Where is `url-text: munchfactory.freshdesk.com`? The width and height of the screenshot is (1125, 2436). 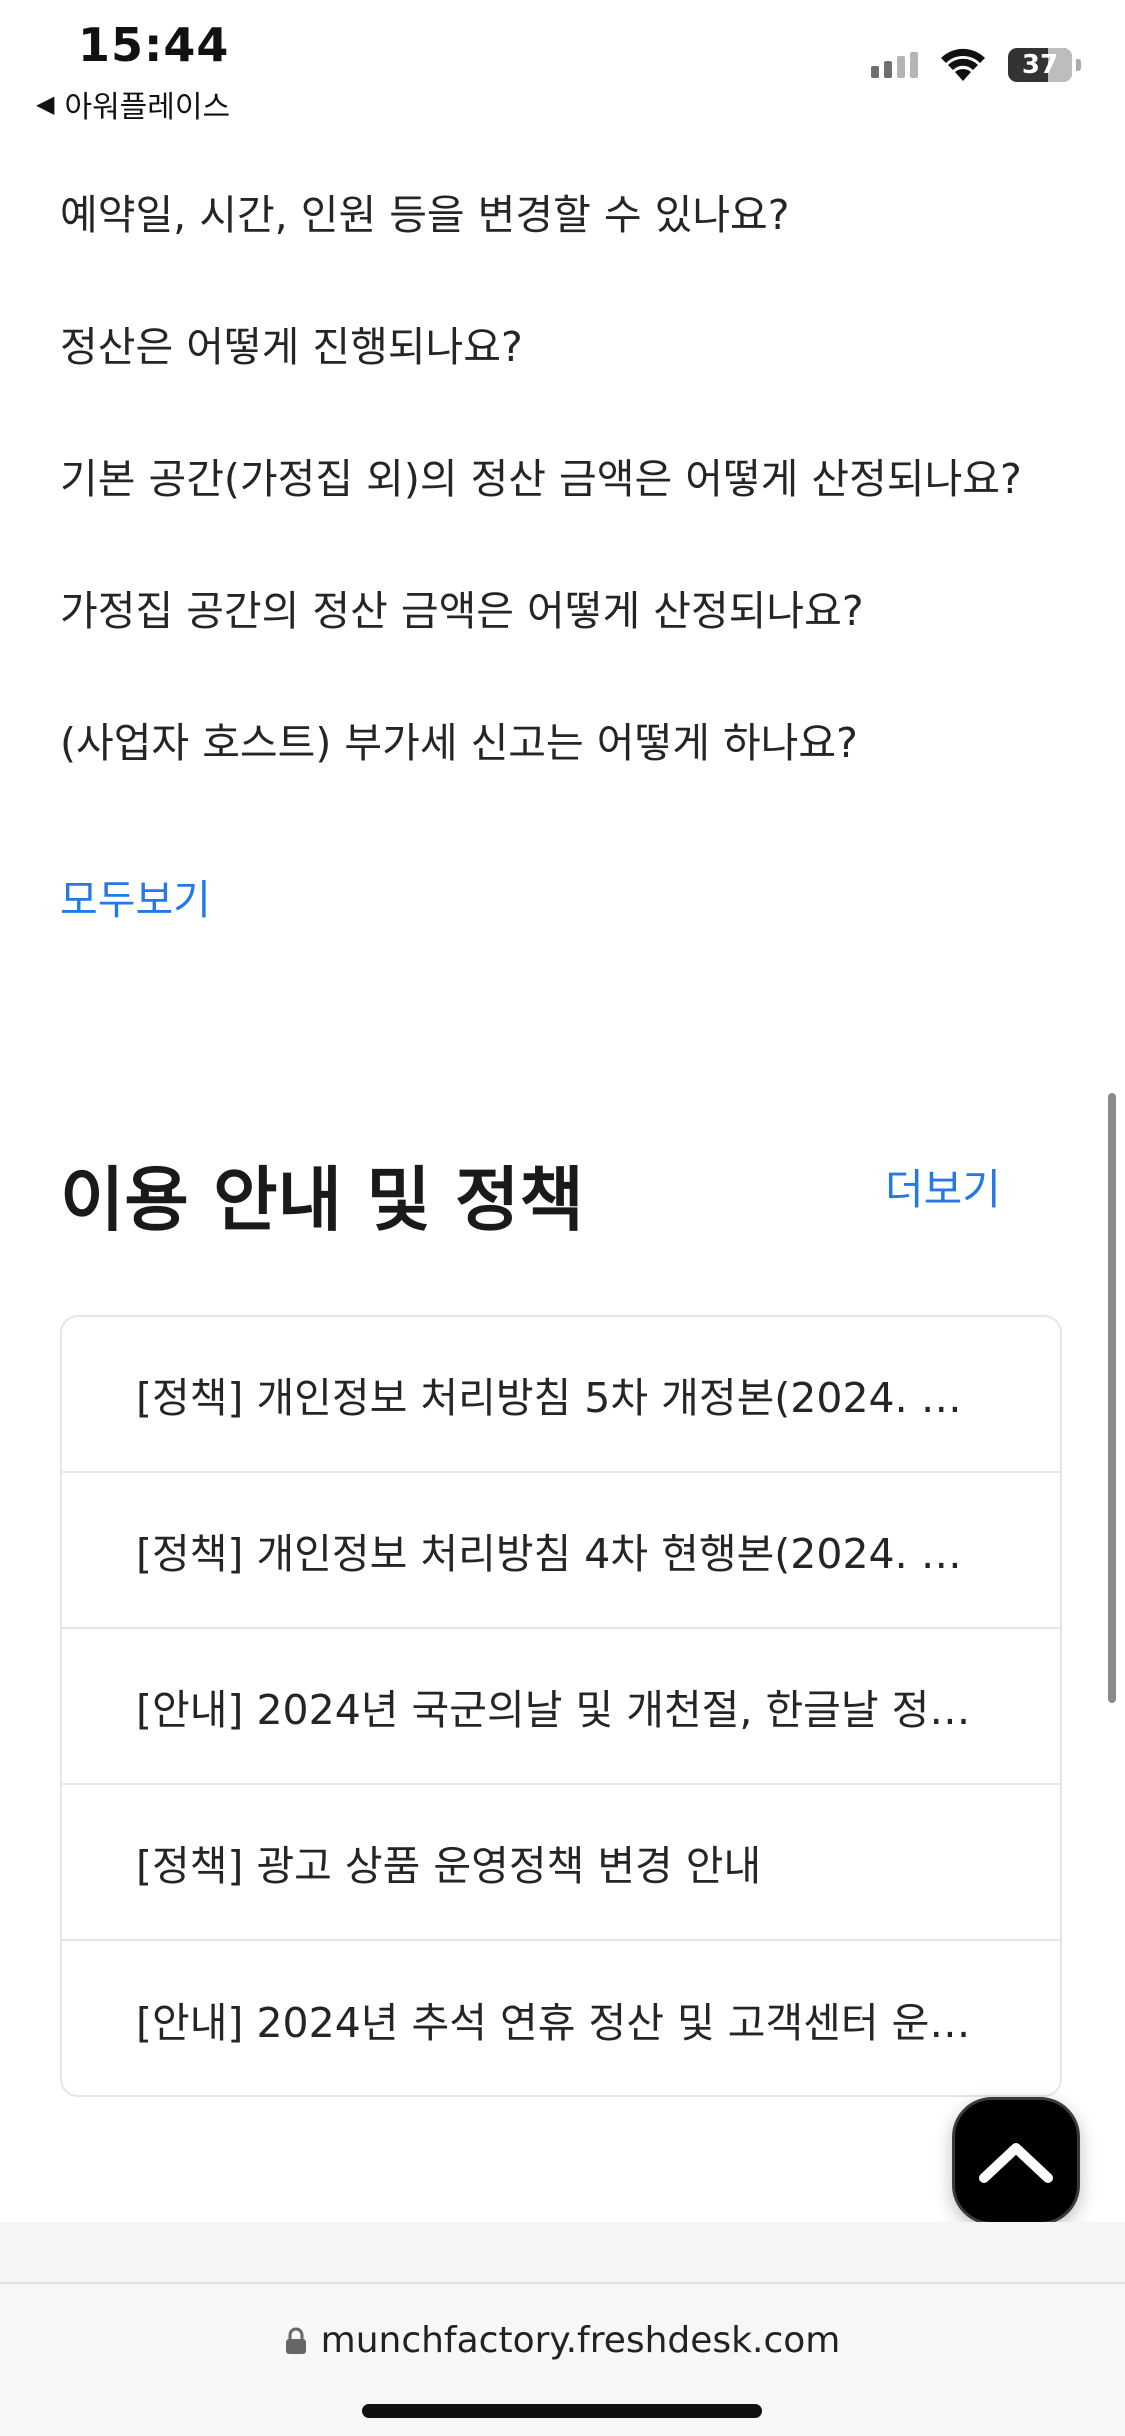 url-text: munchfactory.freshdesk.com is located at coordinates (580, 2340).